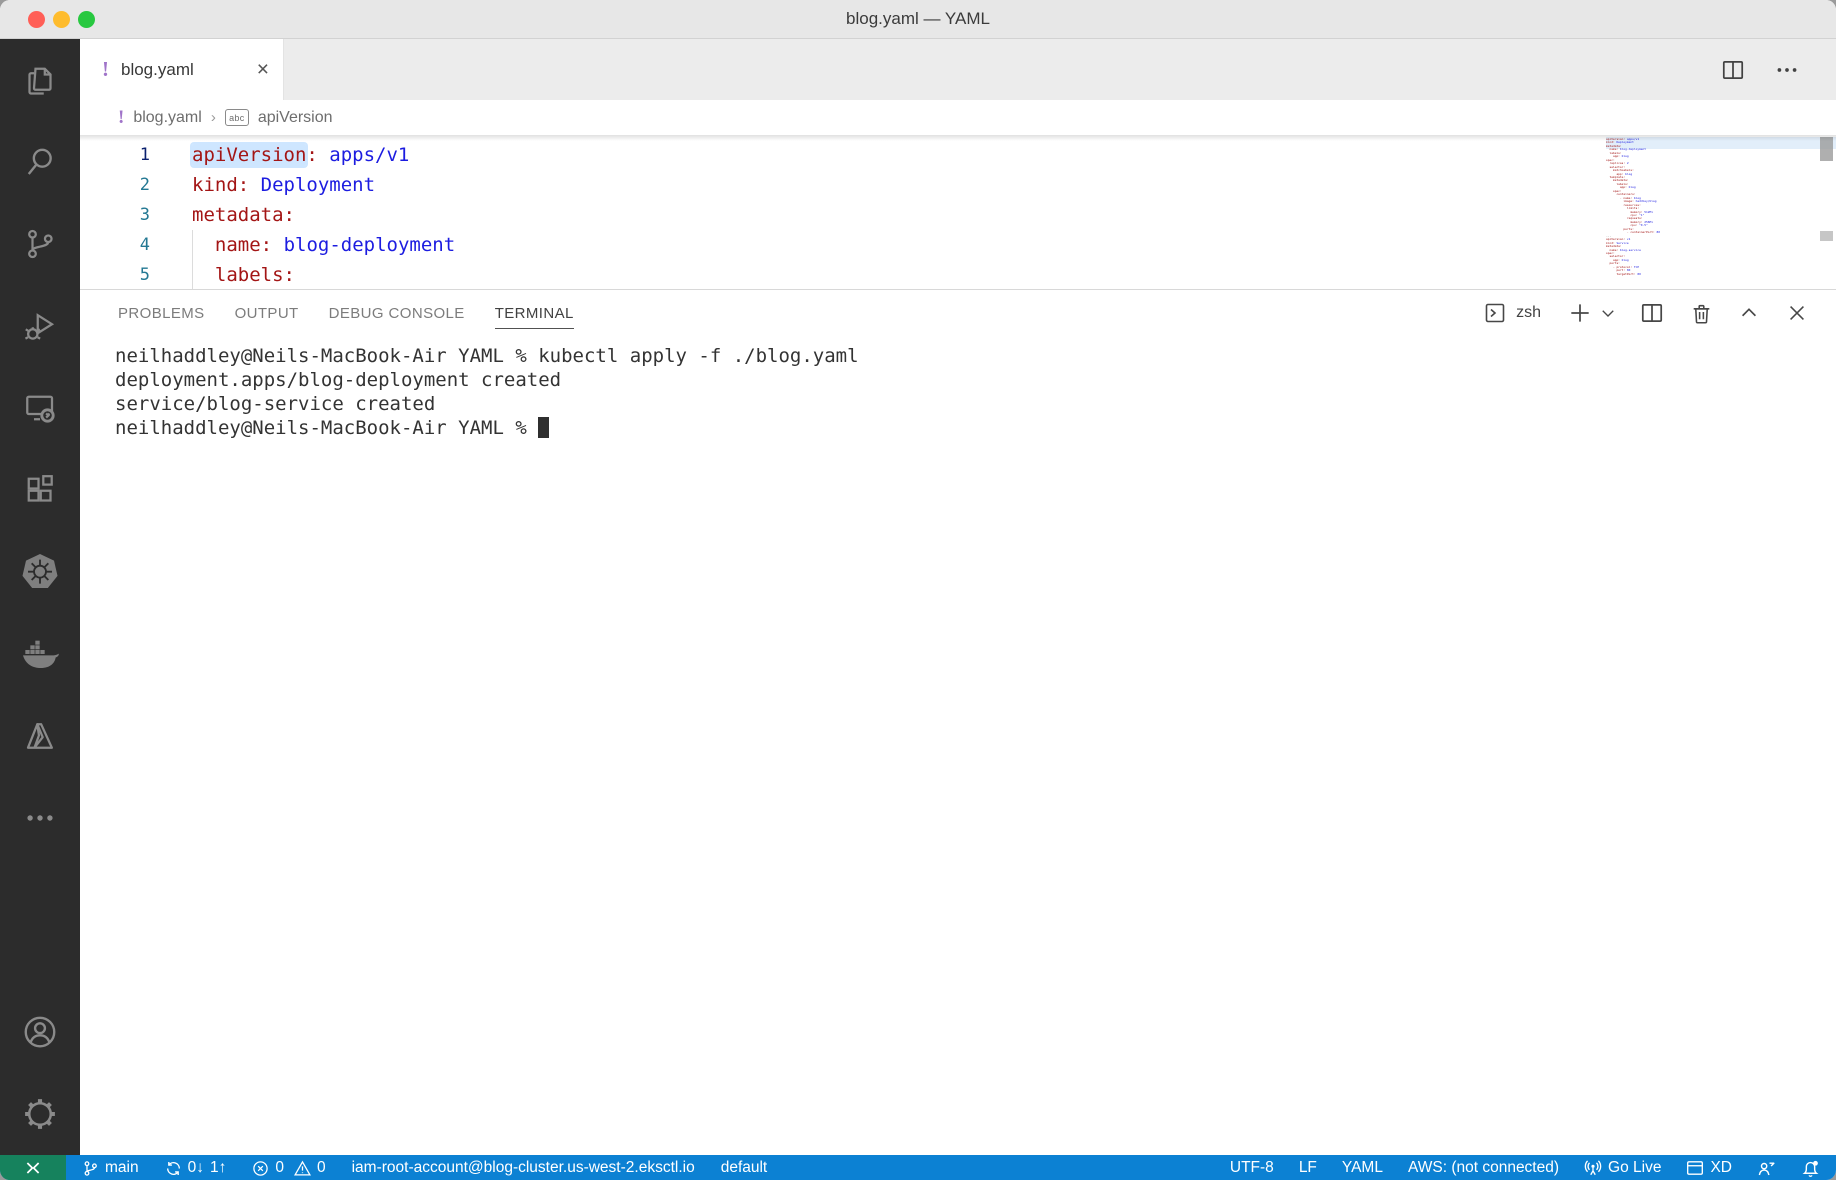 This screenshot has height=1180, width=1836. Describe the element at coordinates (144, 245) in the screenshot. I see `line-number: 4` at that location.